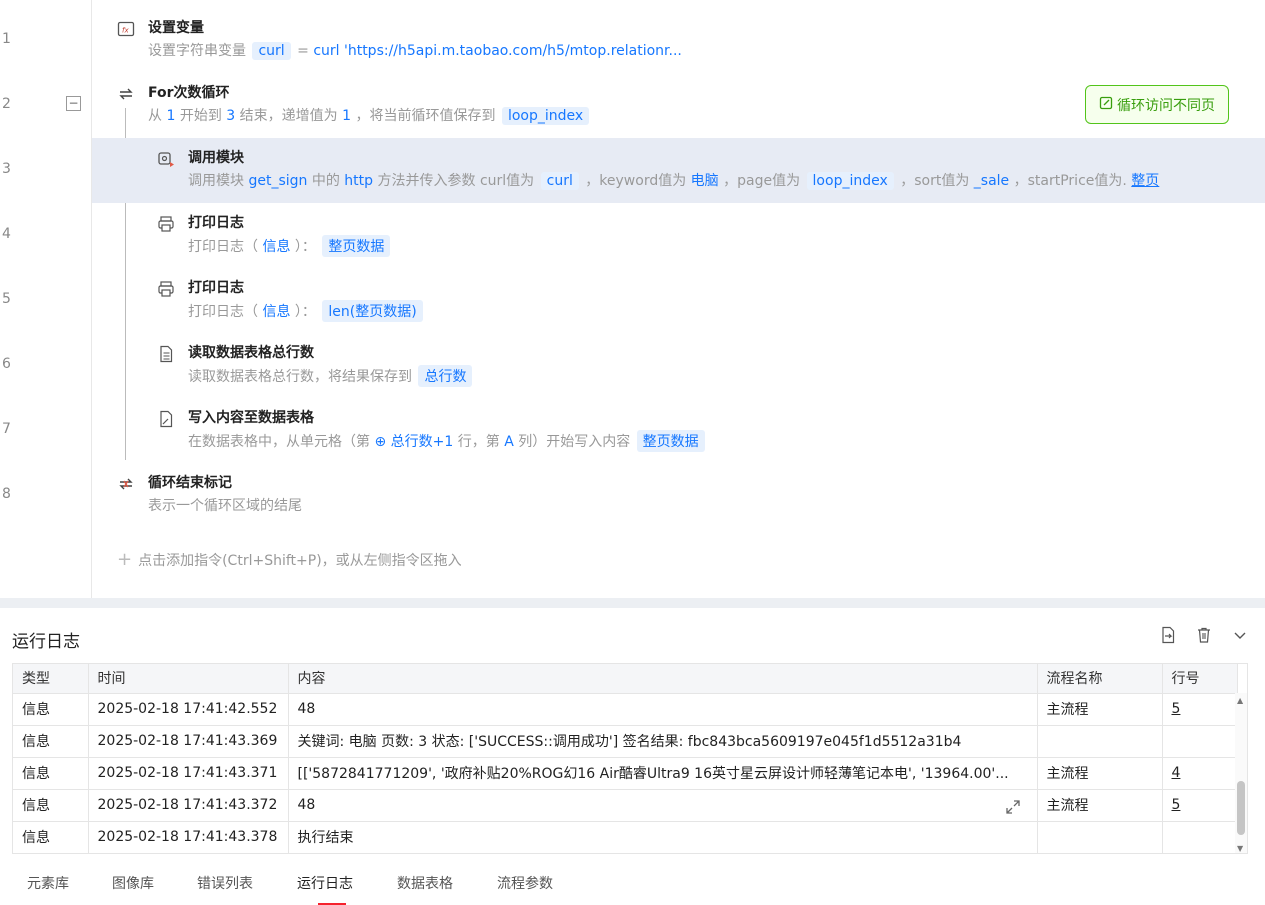 The height and width of the screenshot is (905, 1265). Describe the element at coordinates (6, 494) in the screenshot. I see `line-number: 8` at that location.